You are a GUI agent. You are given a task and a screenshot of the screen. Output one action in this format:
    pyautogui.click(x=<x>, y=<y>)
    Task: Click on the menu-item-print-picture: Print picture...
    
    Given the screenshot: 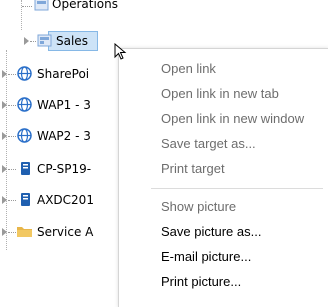 What is the action you would take?
    pyautogui.click(x=201, y=282)
    